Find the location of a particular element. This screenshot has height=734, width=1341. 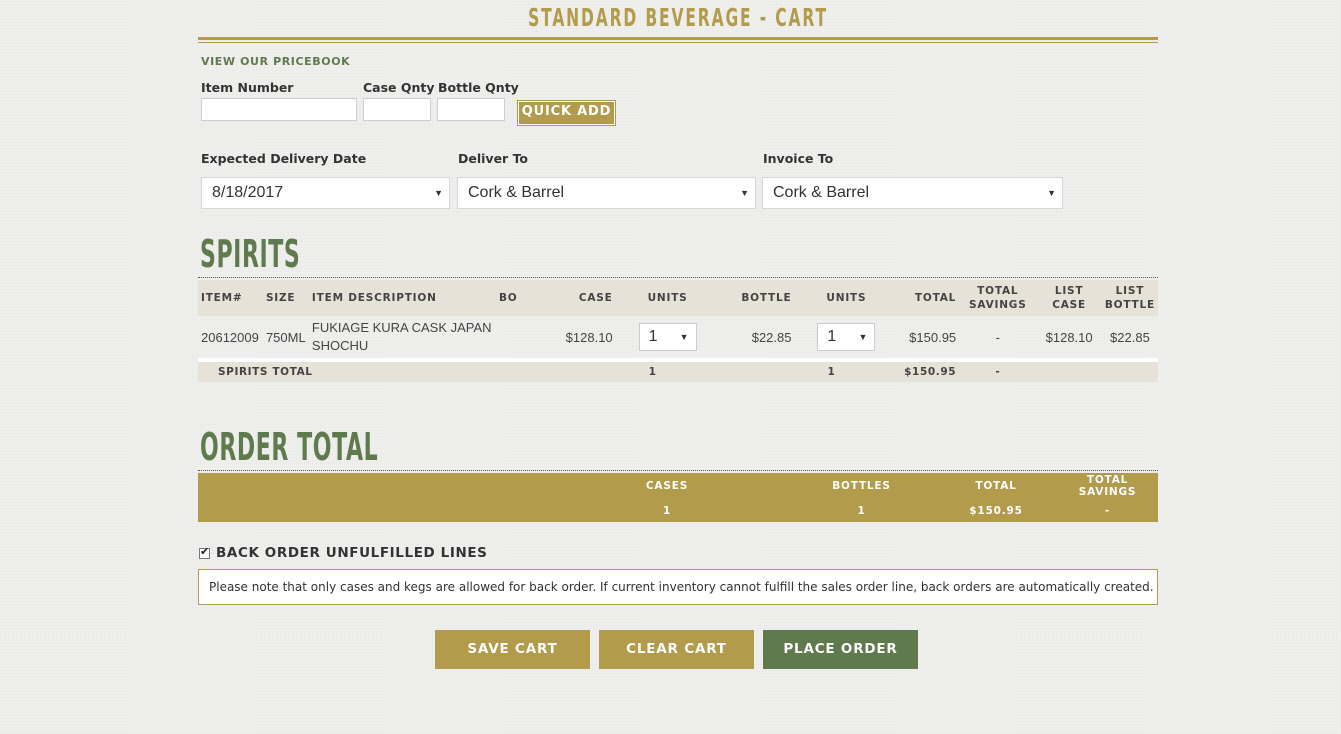

clear-cart-button: CLEAR CART is located at coordinates (676, 649).